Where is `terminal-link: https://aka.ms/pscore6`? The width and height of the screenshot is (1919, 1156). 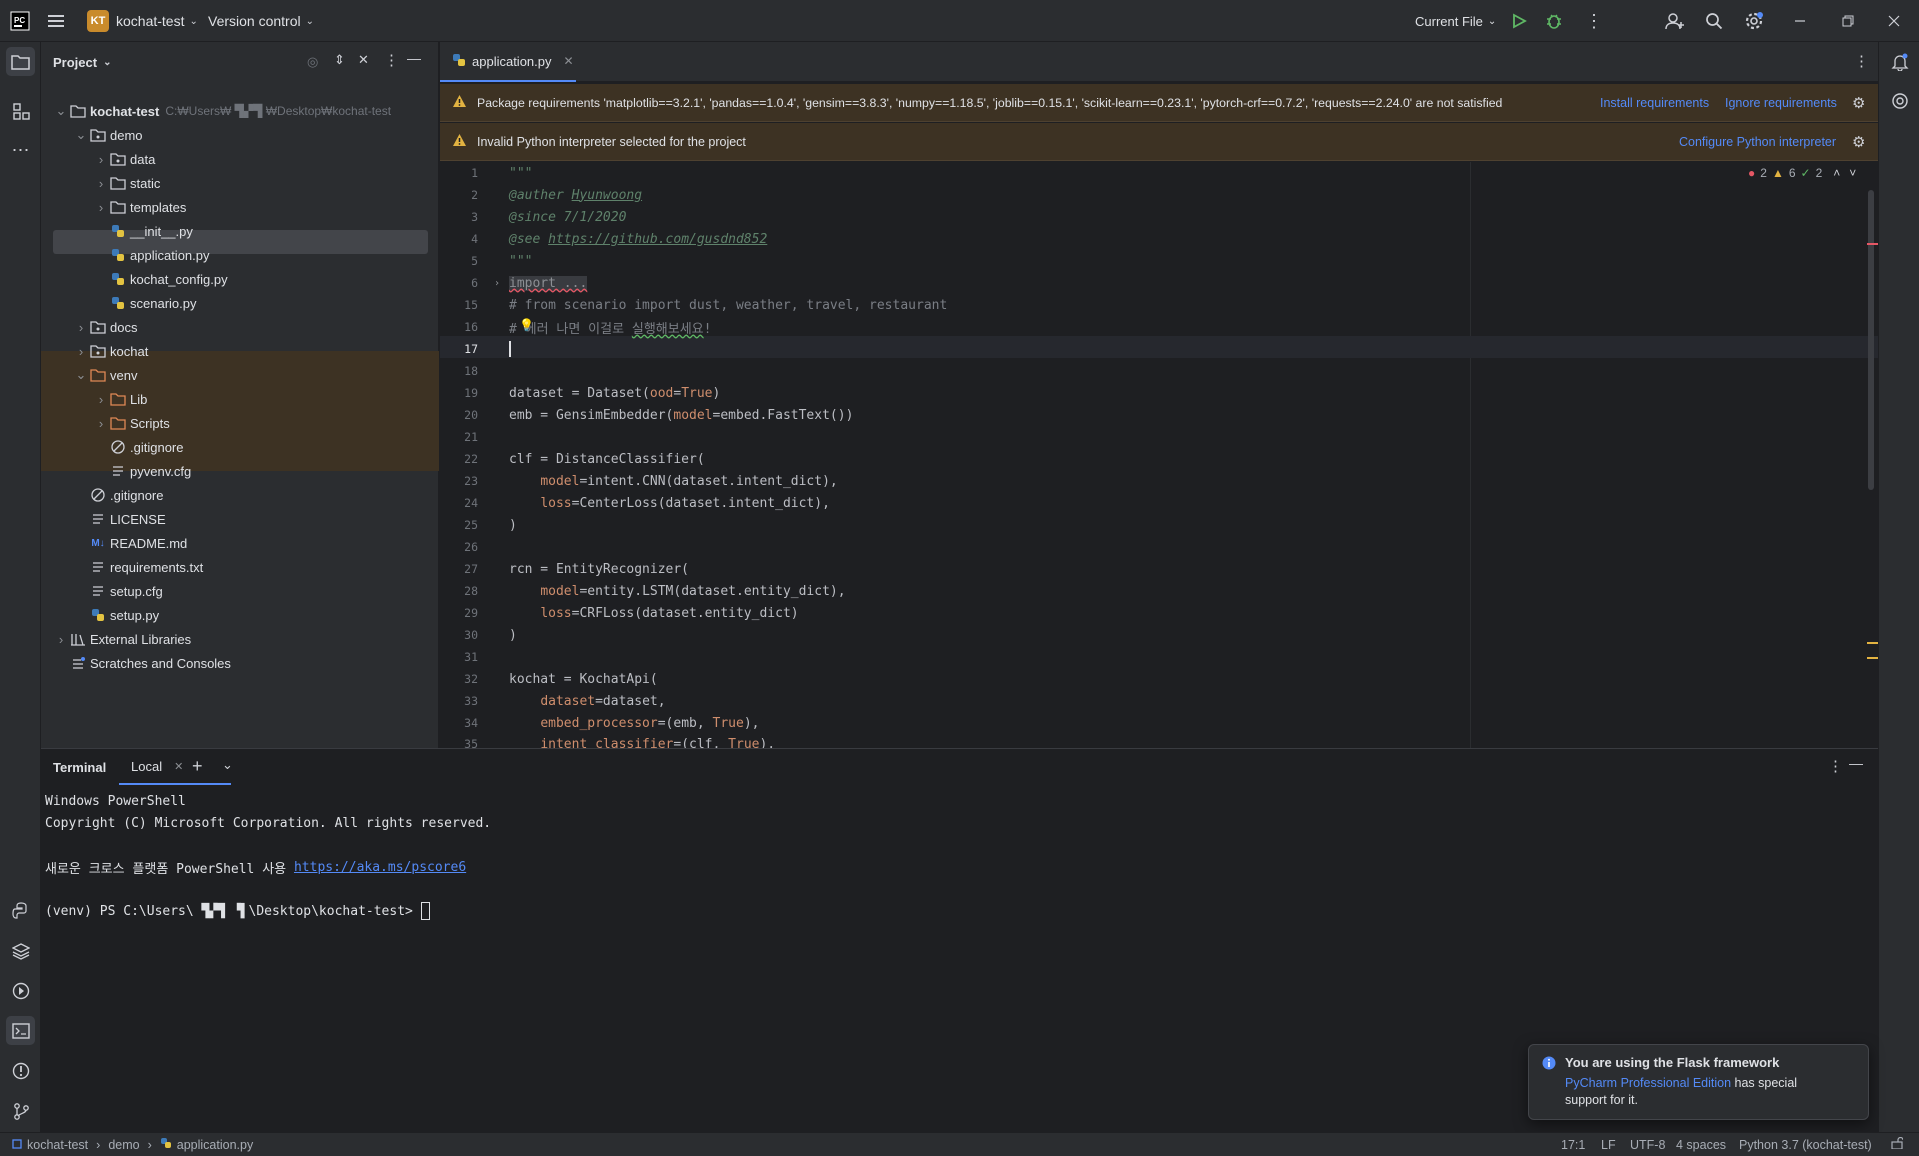
terminal-link: https://aka.ms/pscore6 is located at coordinates (380, 867).